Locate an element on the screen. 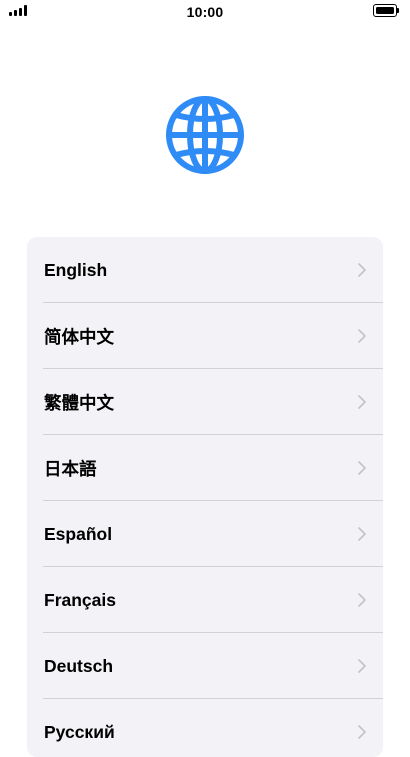 The height and width of the screenshot is (757, 410). language-label: 简体中文 is located at coordinates (79, 336).